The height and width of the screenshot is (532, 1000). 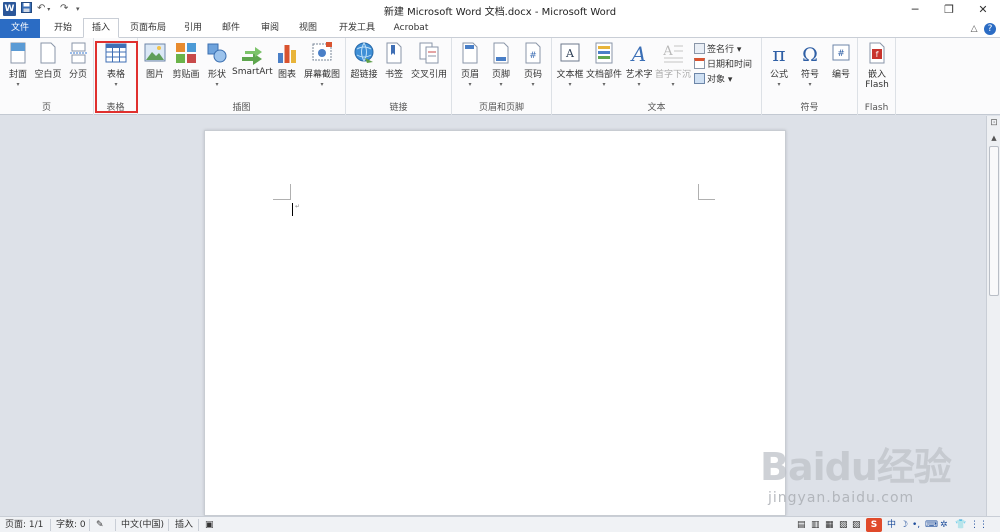 I want to click on word-count: 字数: 0, so click(x=71, y=525).